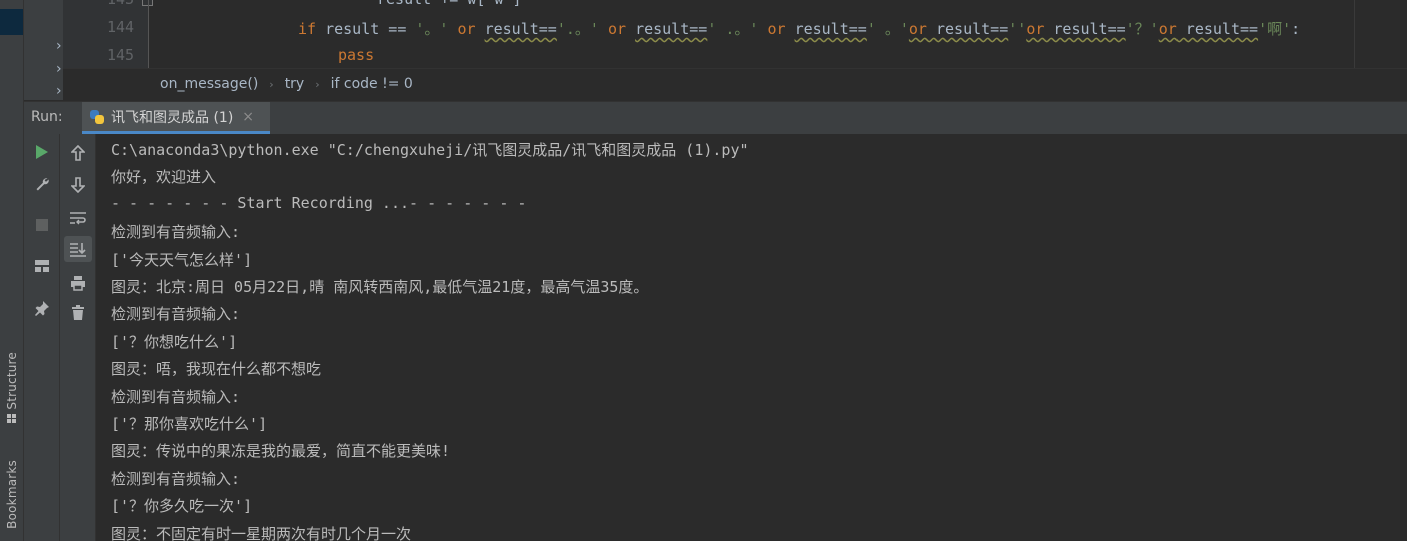  I want to click on right-margin-guide, so click(1354, 34).